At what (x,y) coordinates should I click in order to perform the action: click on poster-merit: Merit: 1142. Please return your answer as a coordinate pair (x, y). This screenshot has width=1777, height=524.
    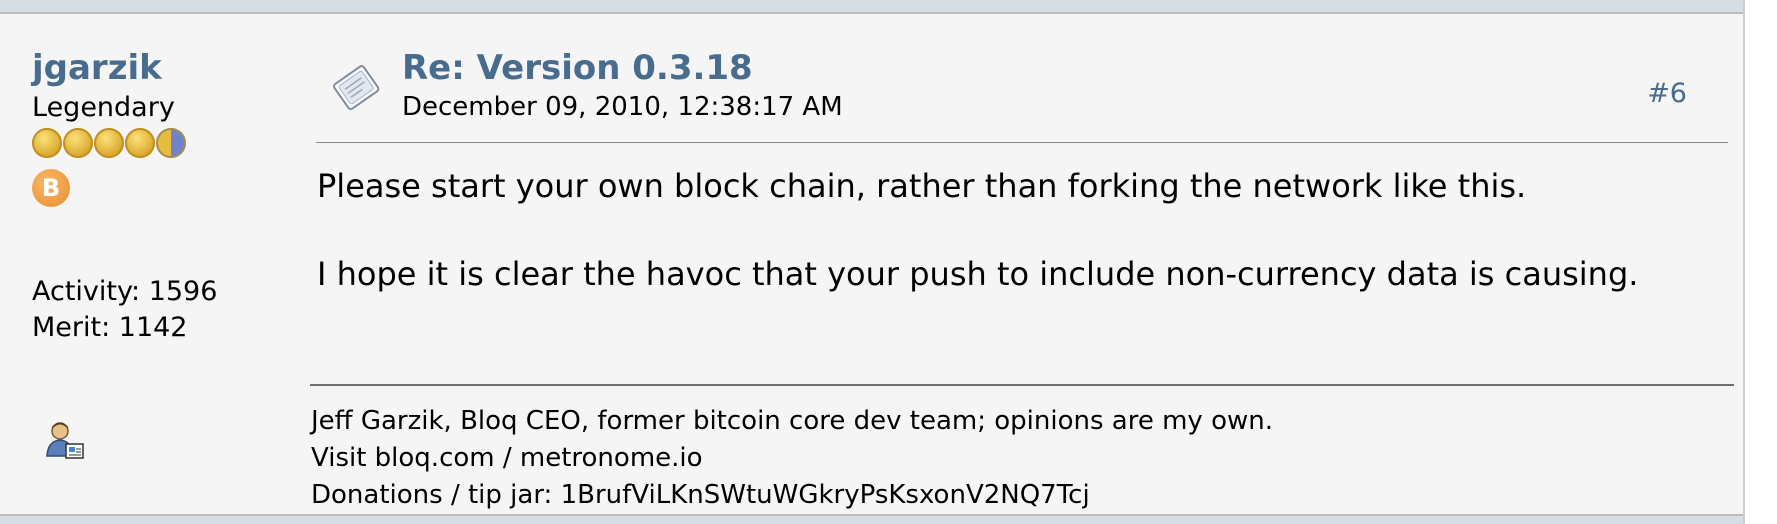
    Looking at the image, I should click on (110, 327).